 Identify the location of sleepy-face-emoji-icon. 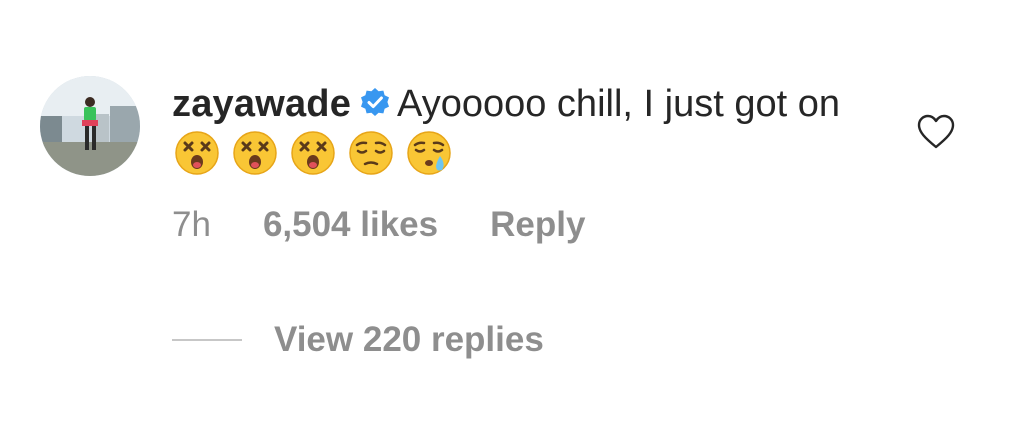
(429, 153).